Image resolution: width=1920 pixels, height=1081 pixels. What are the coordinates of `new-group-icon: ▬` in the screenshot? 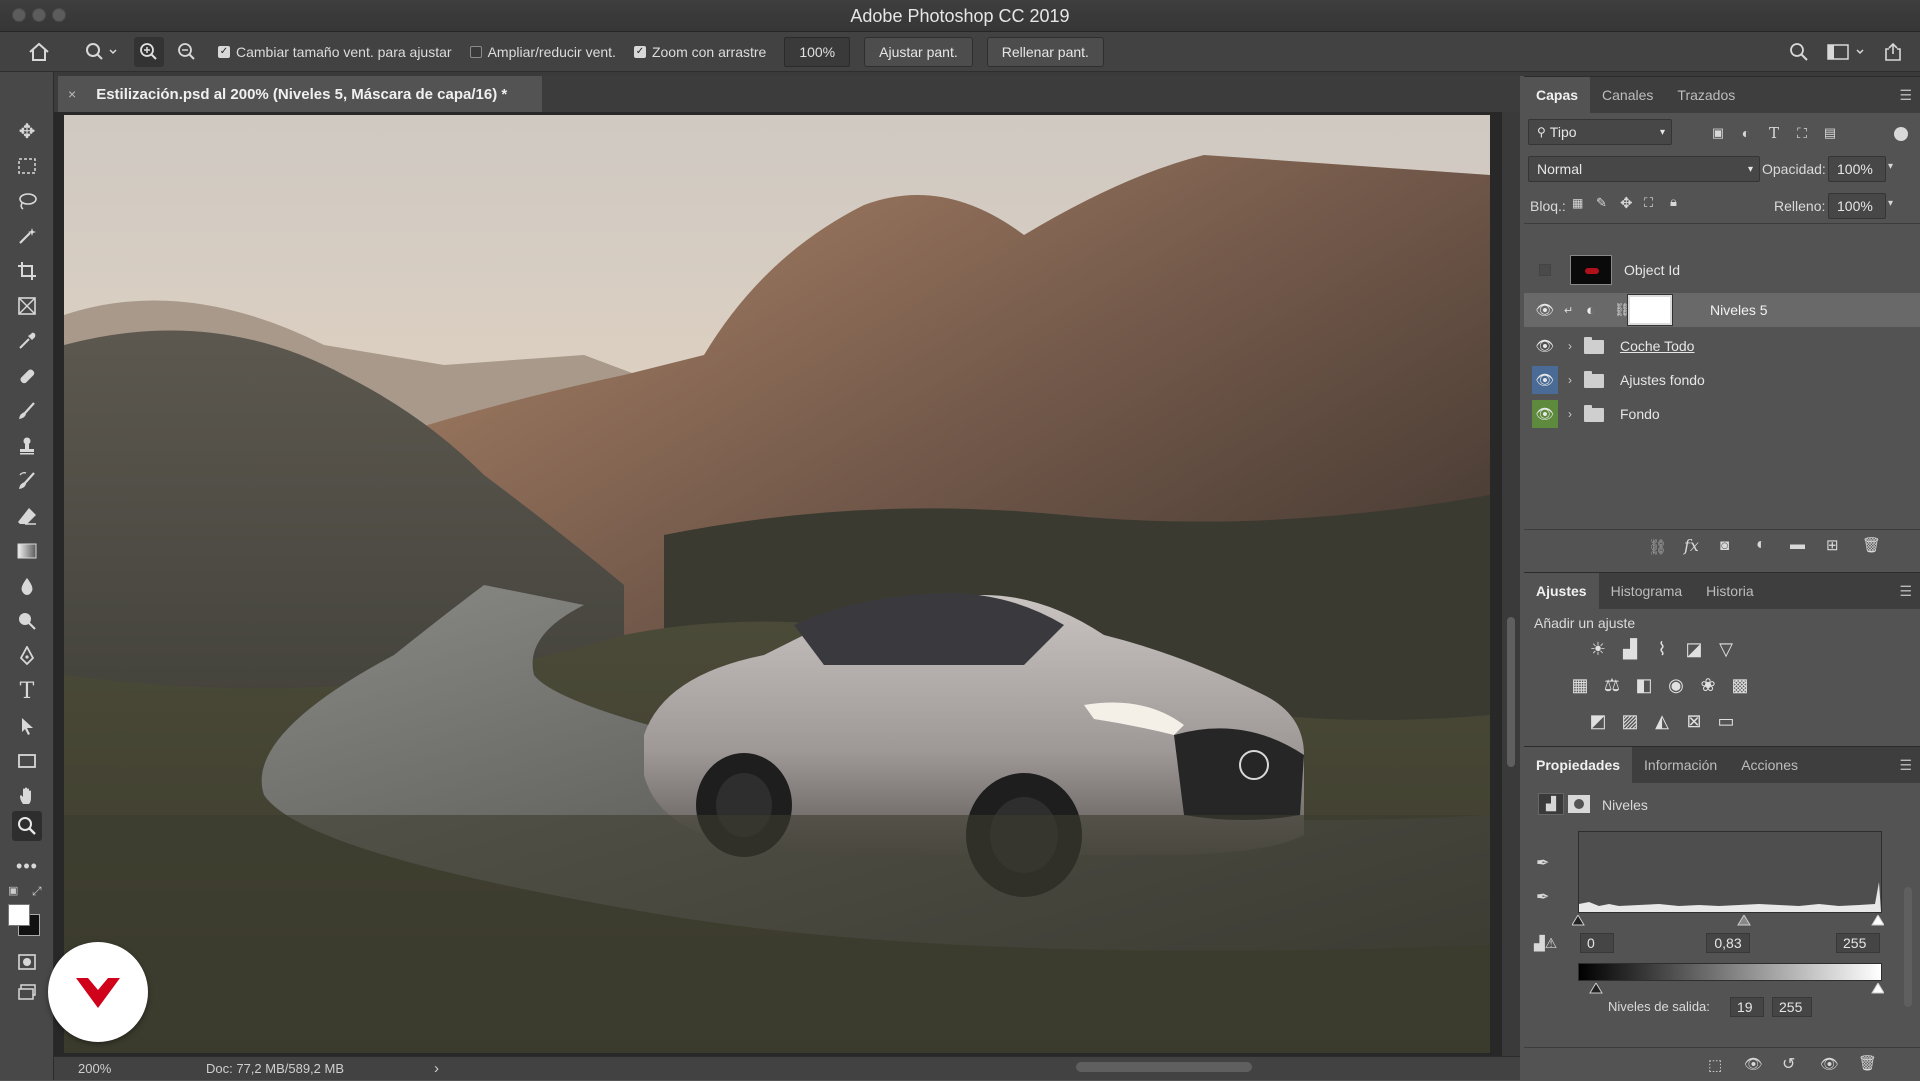 It's located at (1797, 544).